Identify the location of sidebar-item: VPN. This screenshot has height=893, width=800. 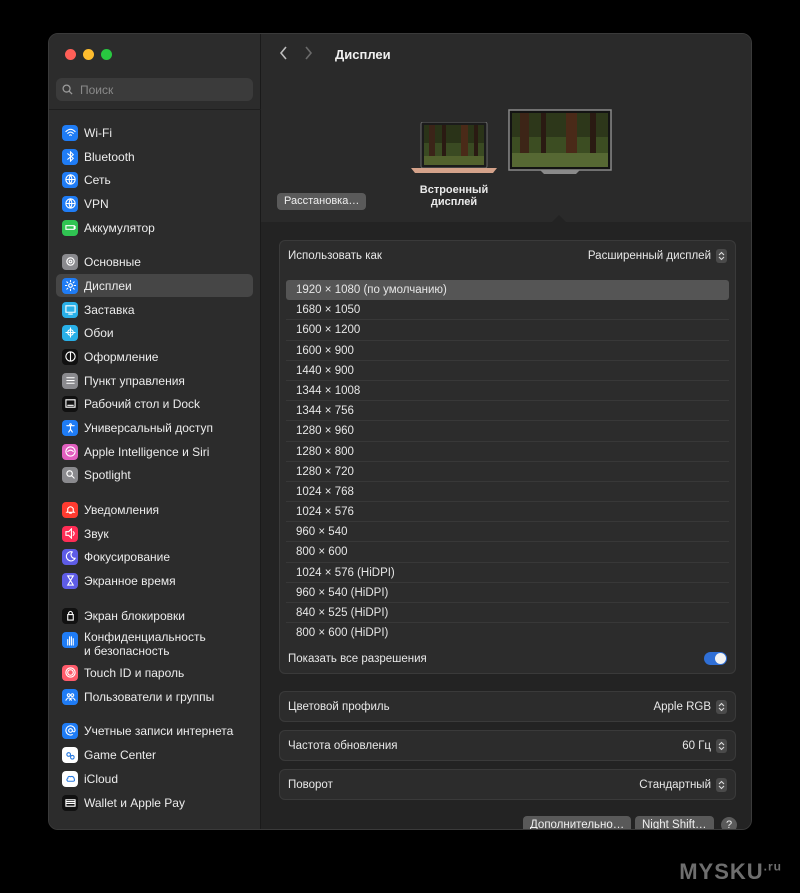
(154, 203).